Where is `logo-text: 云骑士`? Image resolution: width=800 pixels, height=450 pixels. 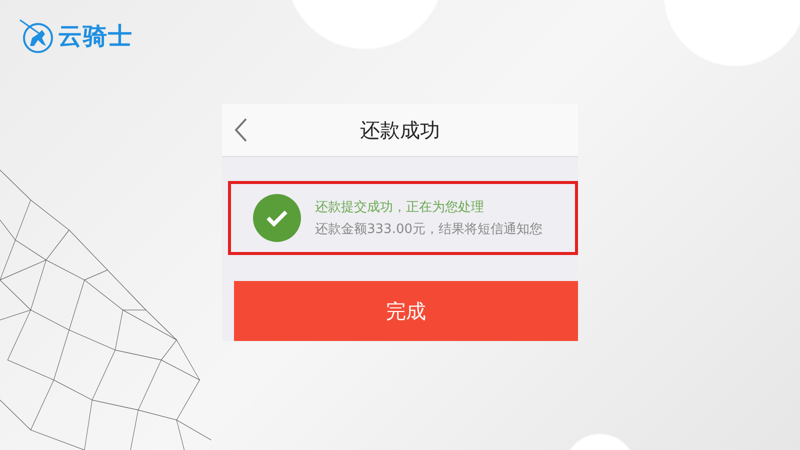
logo-text: 云骑士 is located at coordinates (95, 36).